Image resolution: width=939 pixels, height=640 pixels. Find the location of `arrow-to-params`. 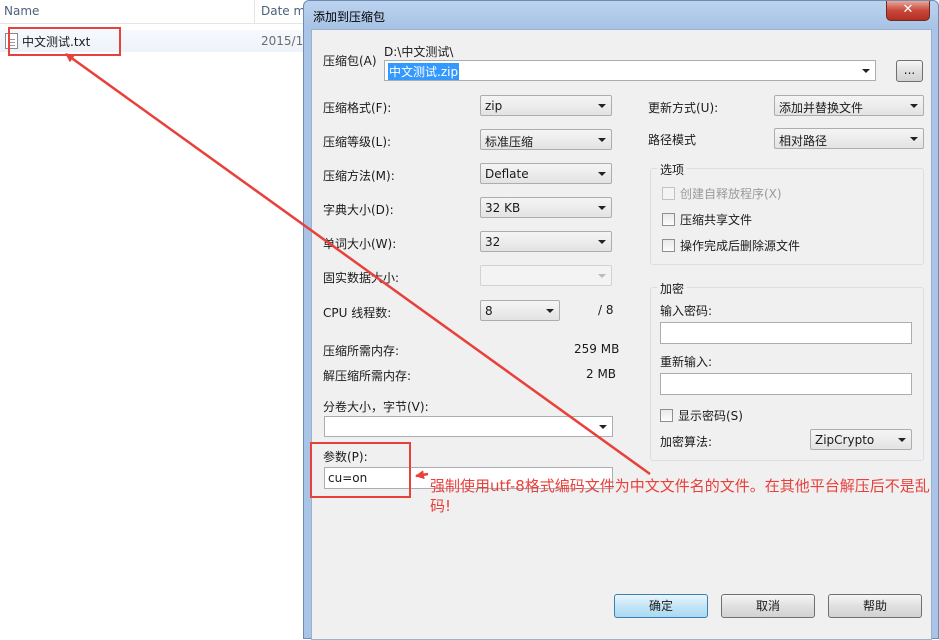

arrow-to-params is located at coordinates (422, 475).